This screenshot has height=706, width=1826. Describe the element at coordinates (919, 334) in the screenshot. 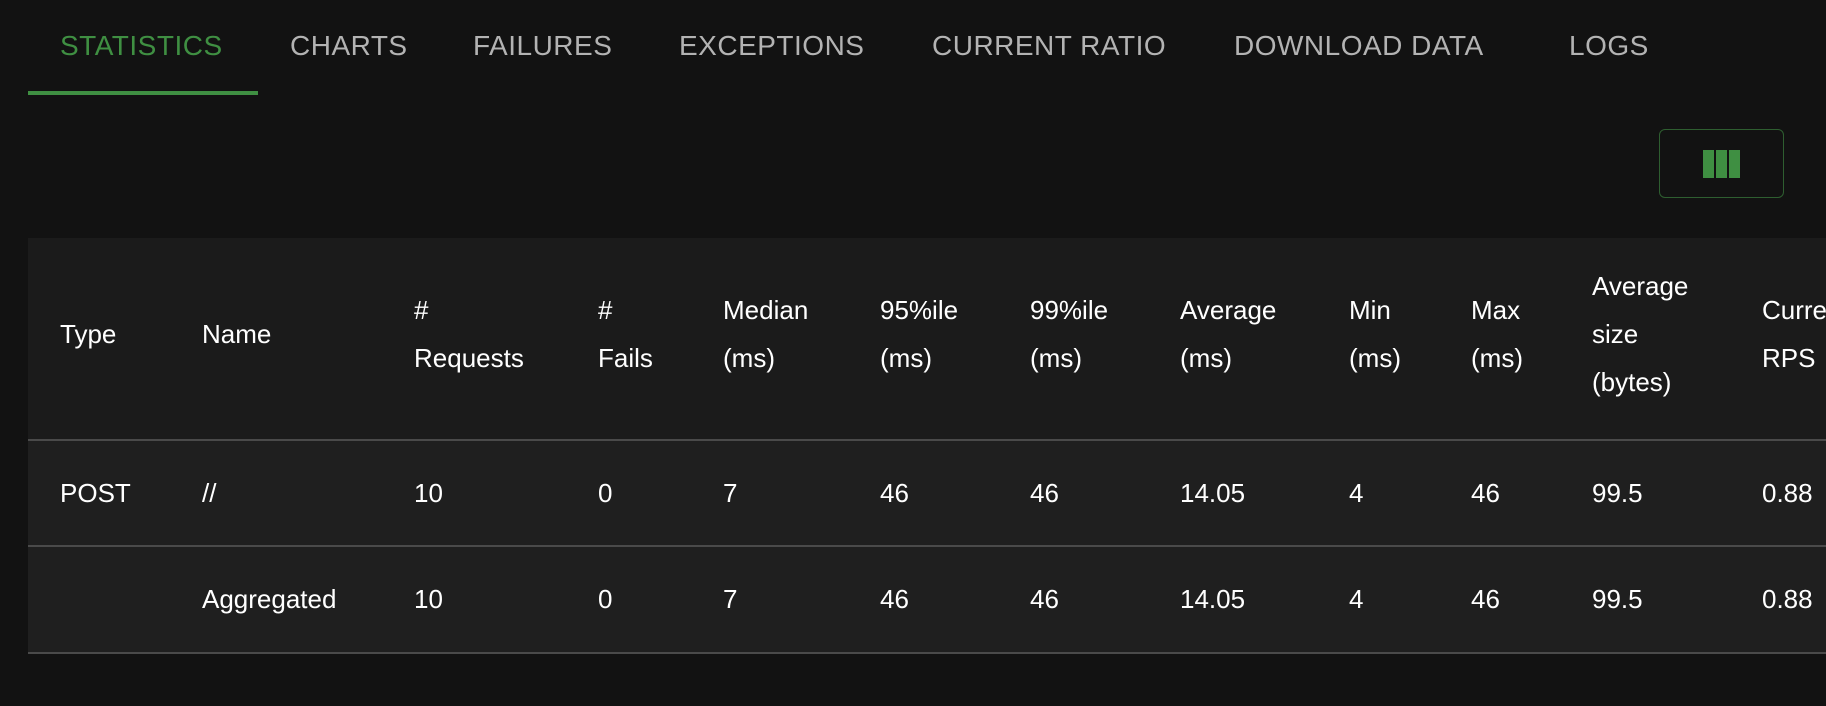

I see `header-95-percentile: 95%ile (ms)` at that location.